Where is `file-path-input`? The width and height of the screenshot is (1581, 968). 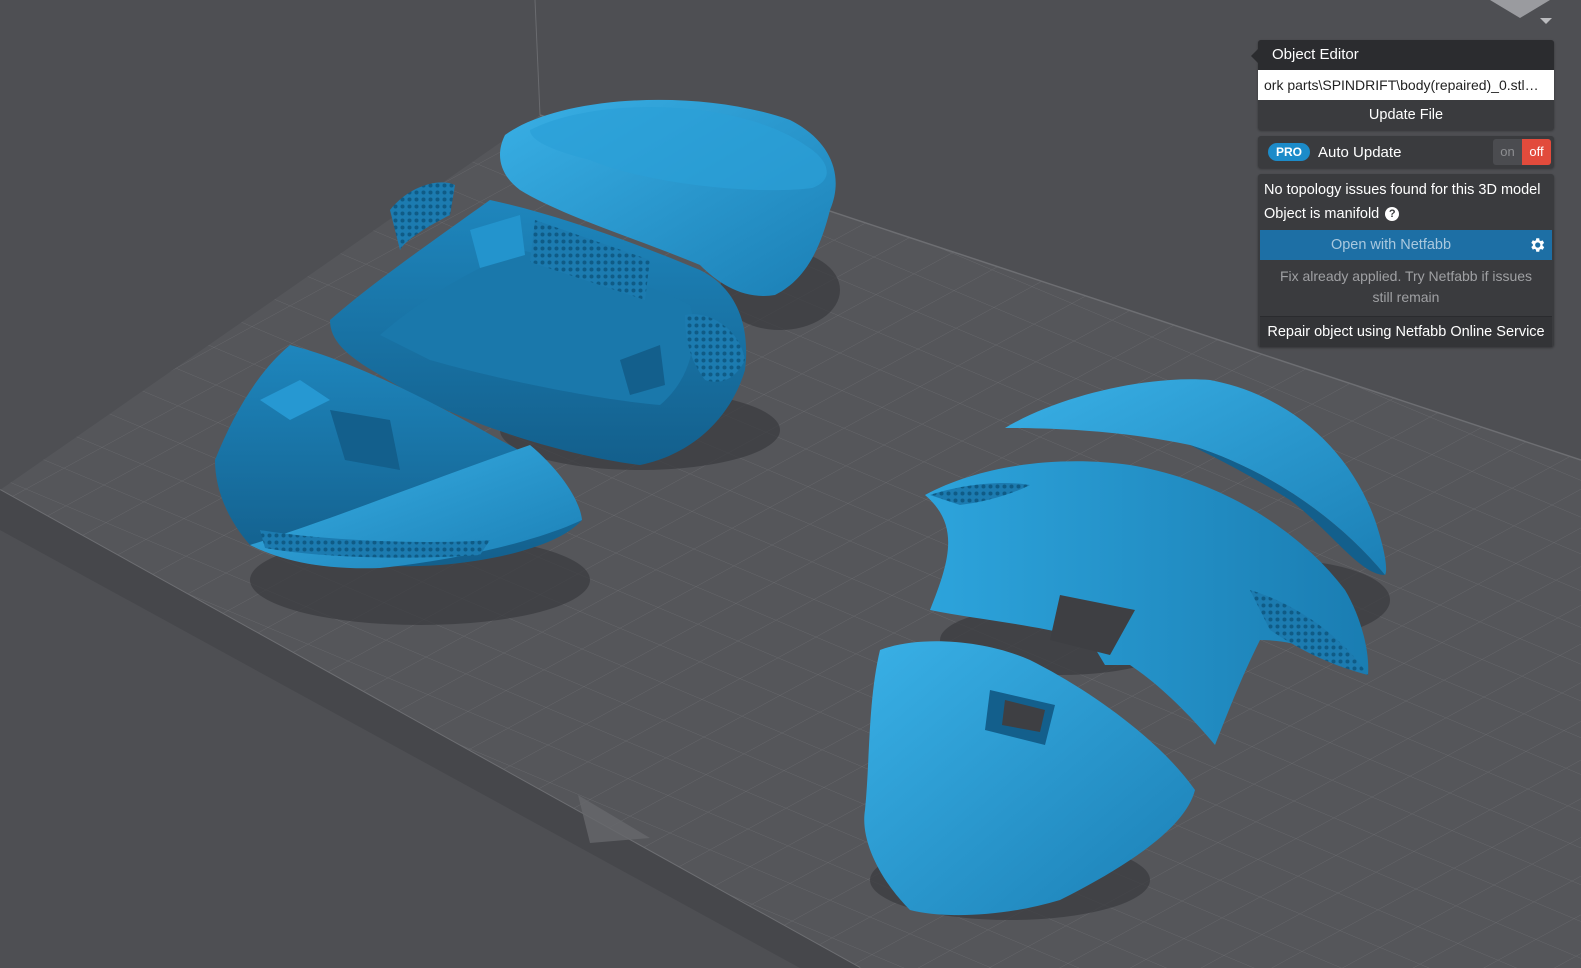 file-path-input is located at coordinates (1406, 85).